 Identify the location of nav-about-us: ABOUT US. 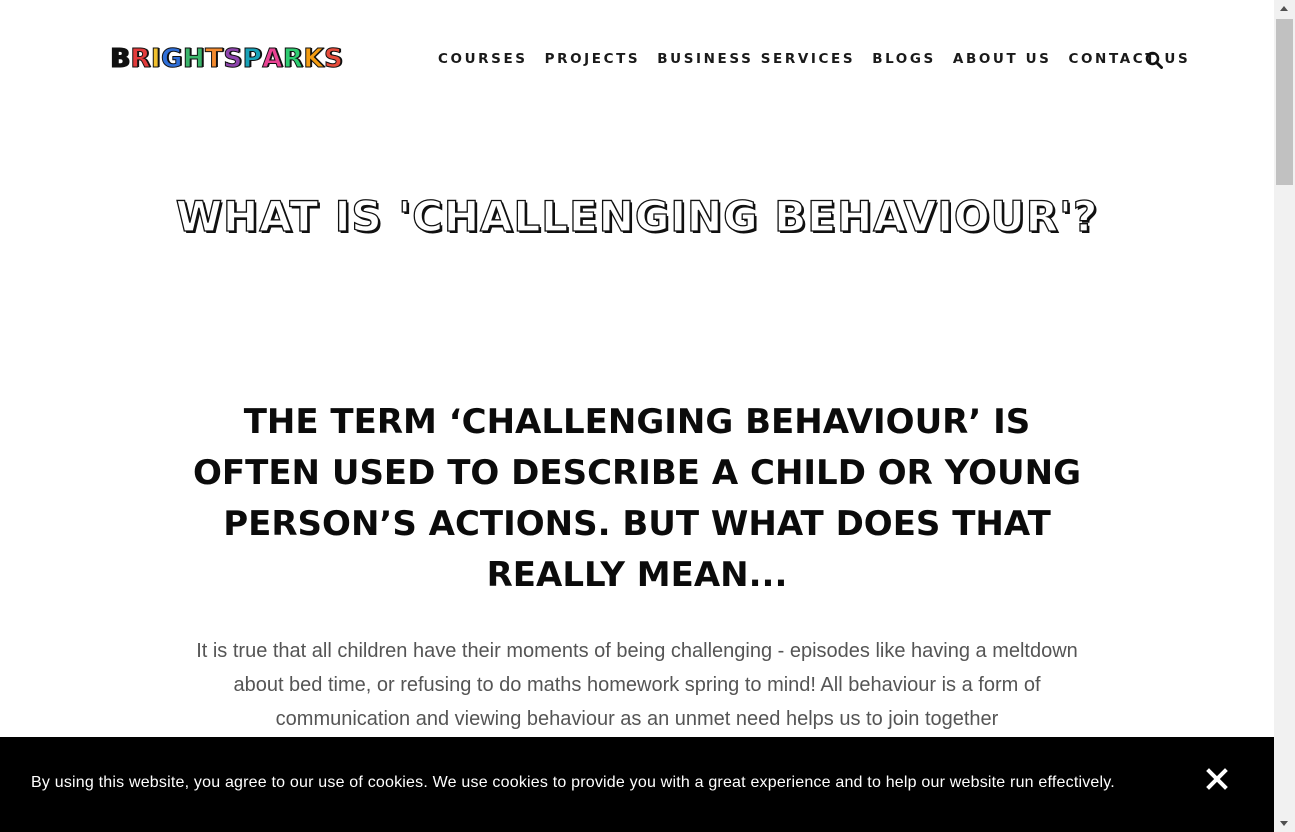
(1002, 59).